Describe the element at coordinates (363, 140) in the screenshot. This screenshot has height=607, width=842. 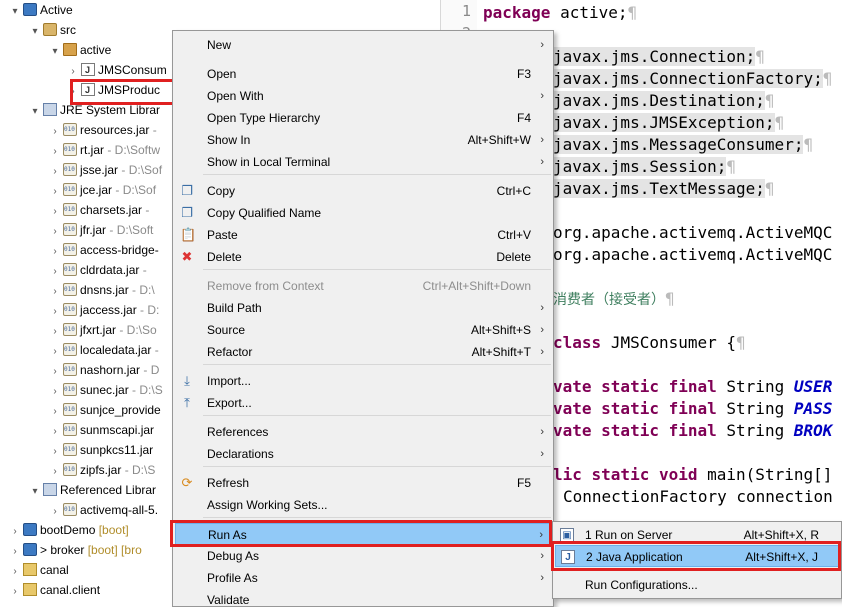
I see `menu-item-show-in: Show In Alt+Shift+W ›` at that location.